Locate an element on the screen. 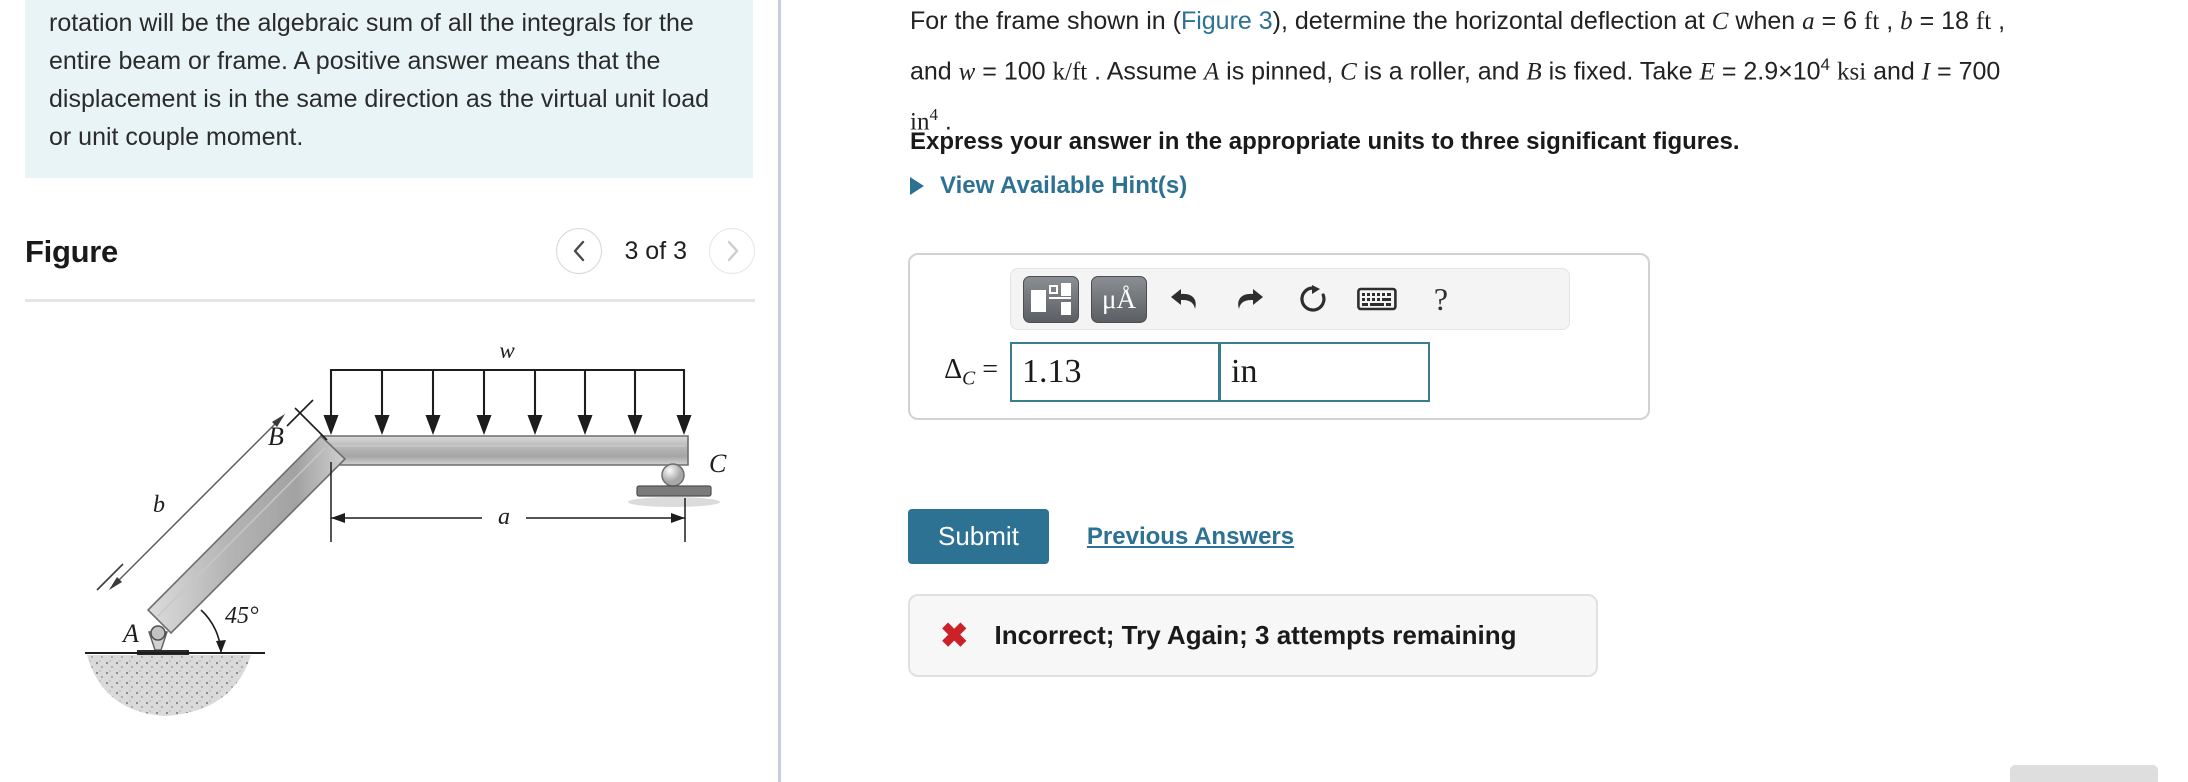 The image size is (2188, 782). math-help-button: ? is located at coordinates (1441, 299).